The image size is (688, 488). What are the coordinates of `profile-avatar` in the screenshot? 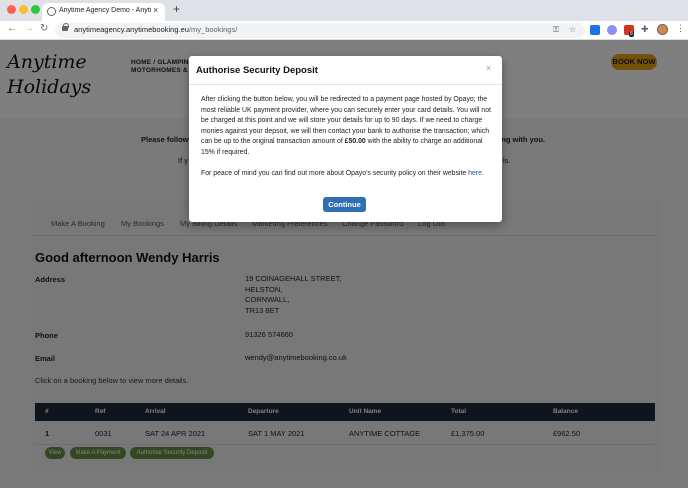 It's located at (662, 29).